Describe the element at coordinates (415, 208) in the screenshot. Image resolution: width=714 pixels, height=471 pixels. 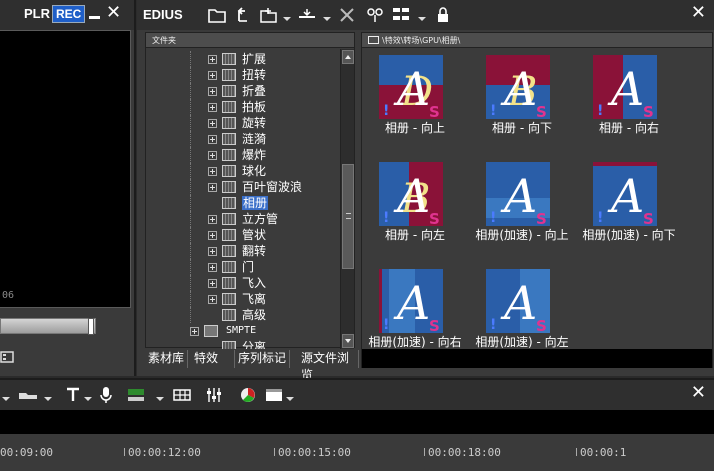
I see `effect-tile: B A! S 相册 - 向左` at that location.